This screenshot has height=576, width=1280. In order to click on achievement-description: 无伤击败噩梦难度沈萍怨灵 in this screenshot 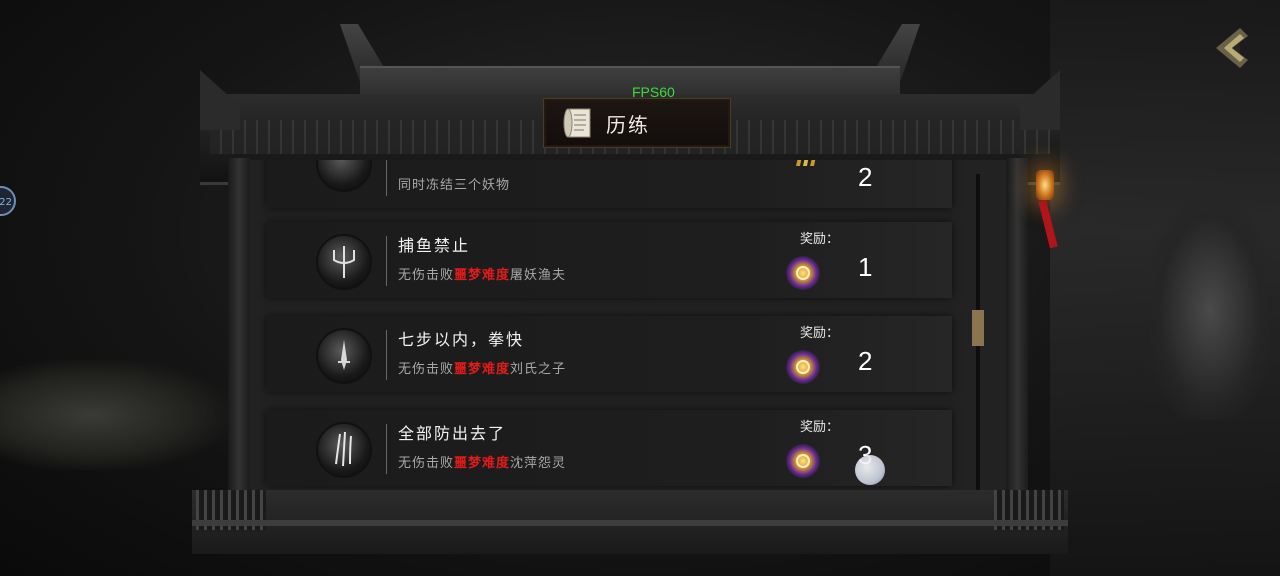, I will do `click(482, 463)`.